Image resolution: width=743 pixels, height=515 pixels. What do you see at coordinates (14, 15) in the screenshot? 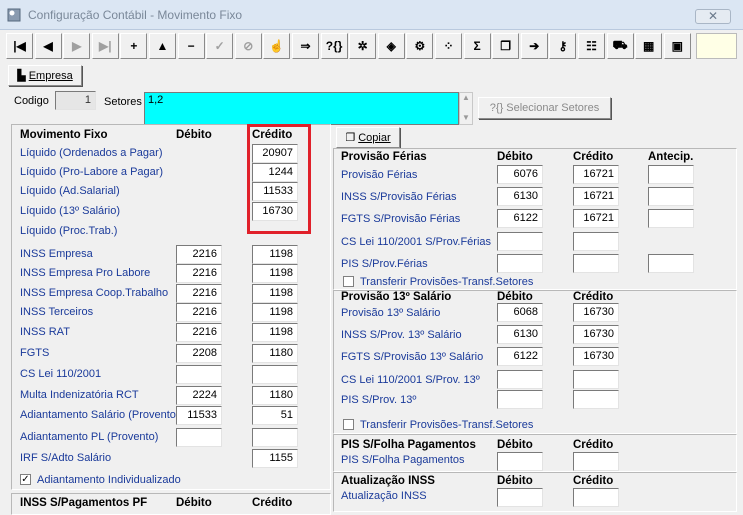
I see `app-icon` at bounding box center [14, 15].